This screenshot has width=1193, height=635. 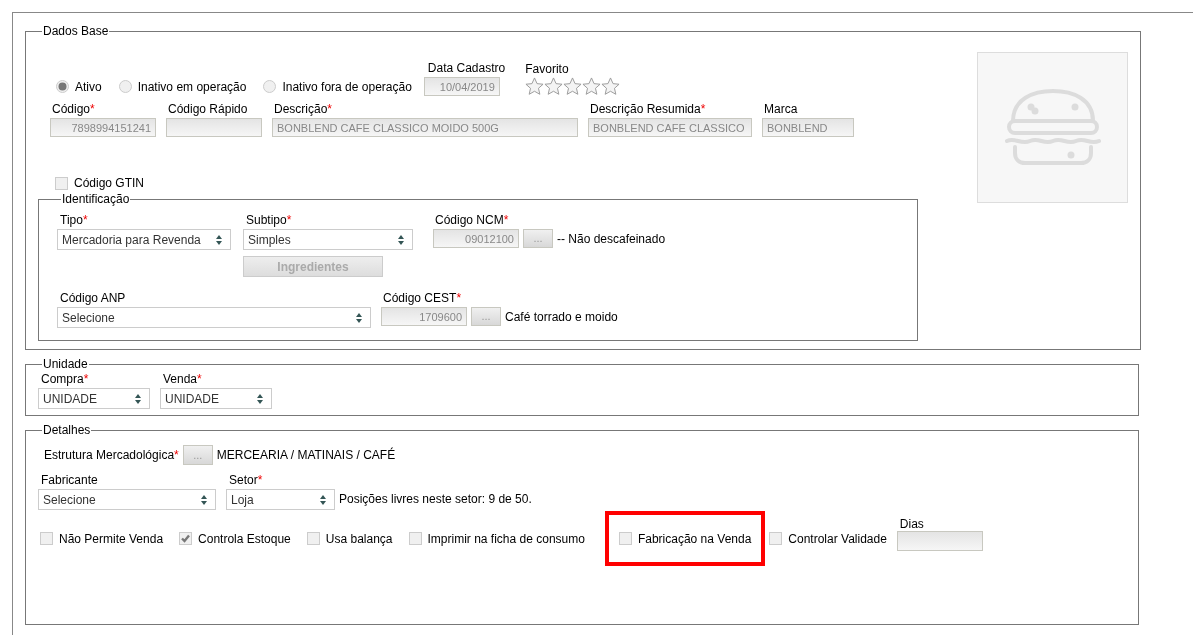 What do you see at coordinates (648, 109) in the screenshot?
I see `field-label: Descrição Resumida*` at bounding box center [648, 109].